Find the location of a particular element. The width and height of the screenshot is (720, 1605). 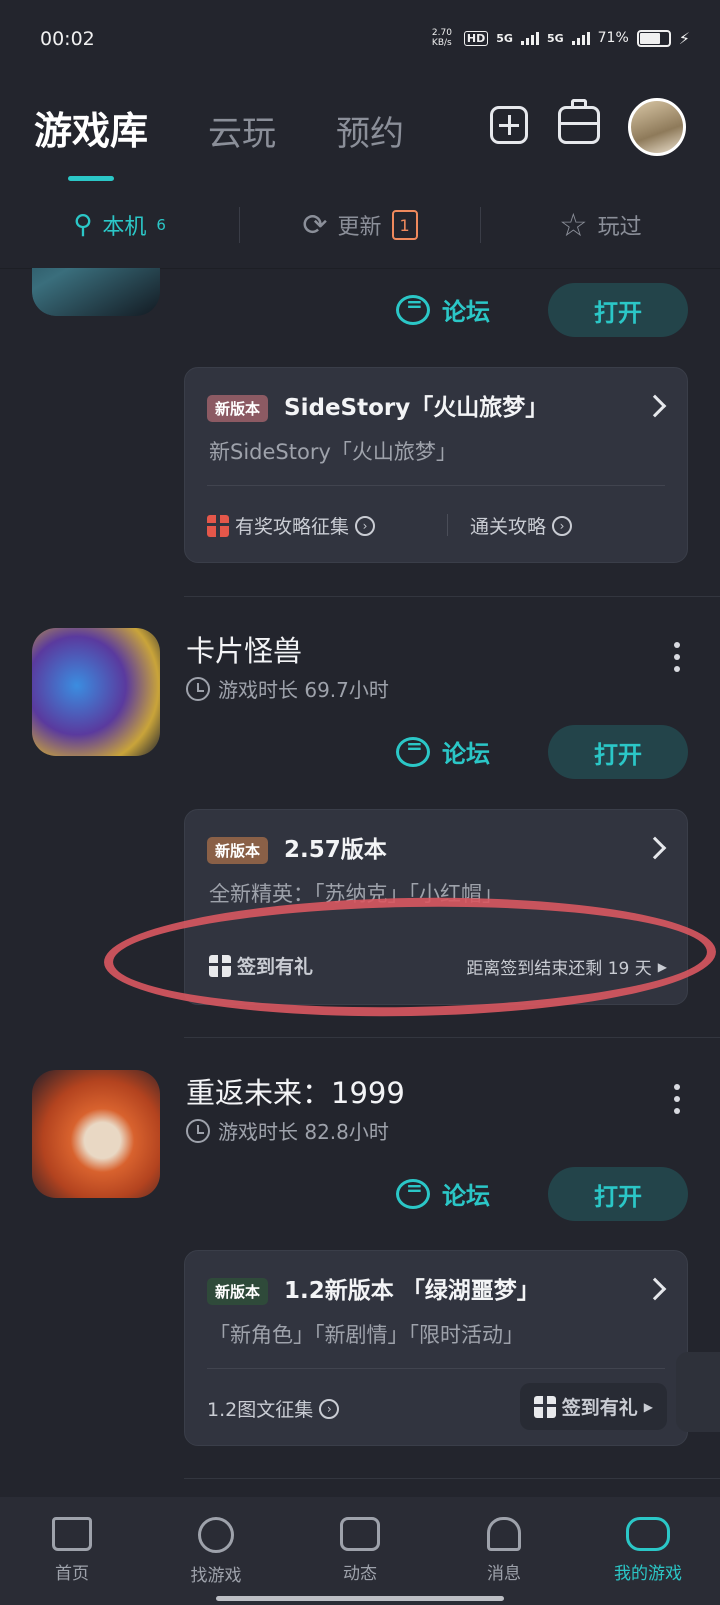

subtab-local: ⚲ 本机 6 is located at coordinates (119, 225).